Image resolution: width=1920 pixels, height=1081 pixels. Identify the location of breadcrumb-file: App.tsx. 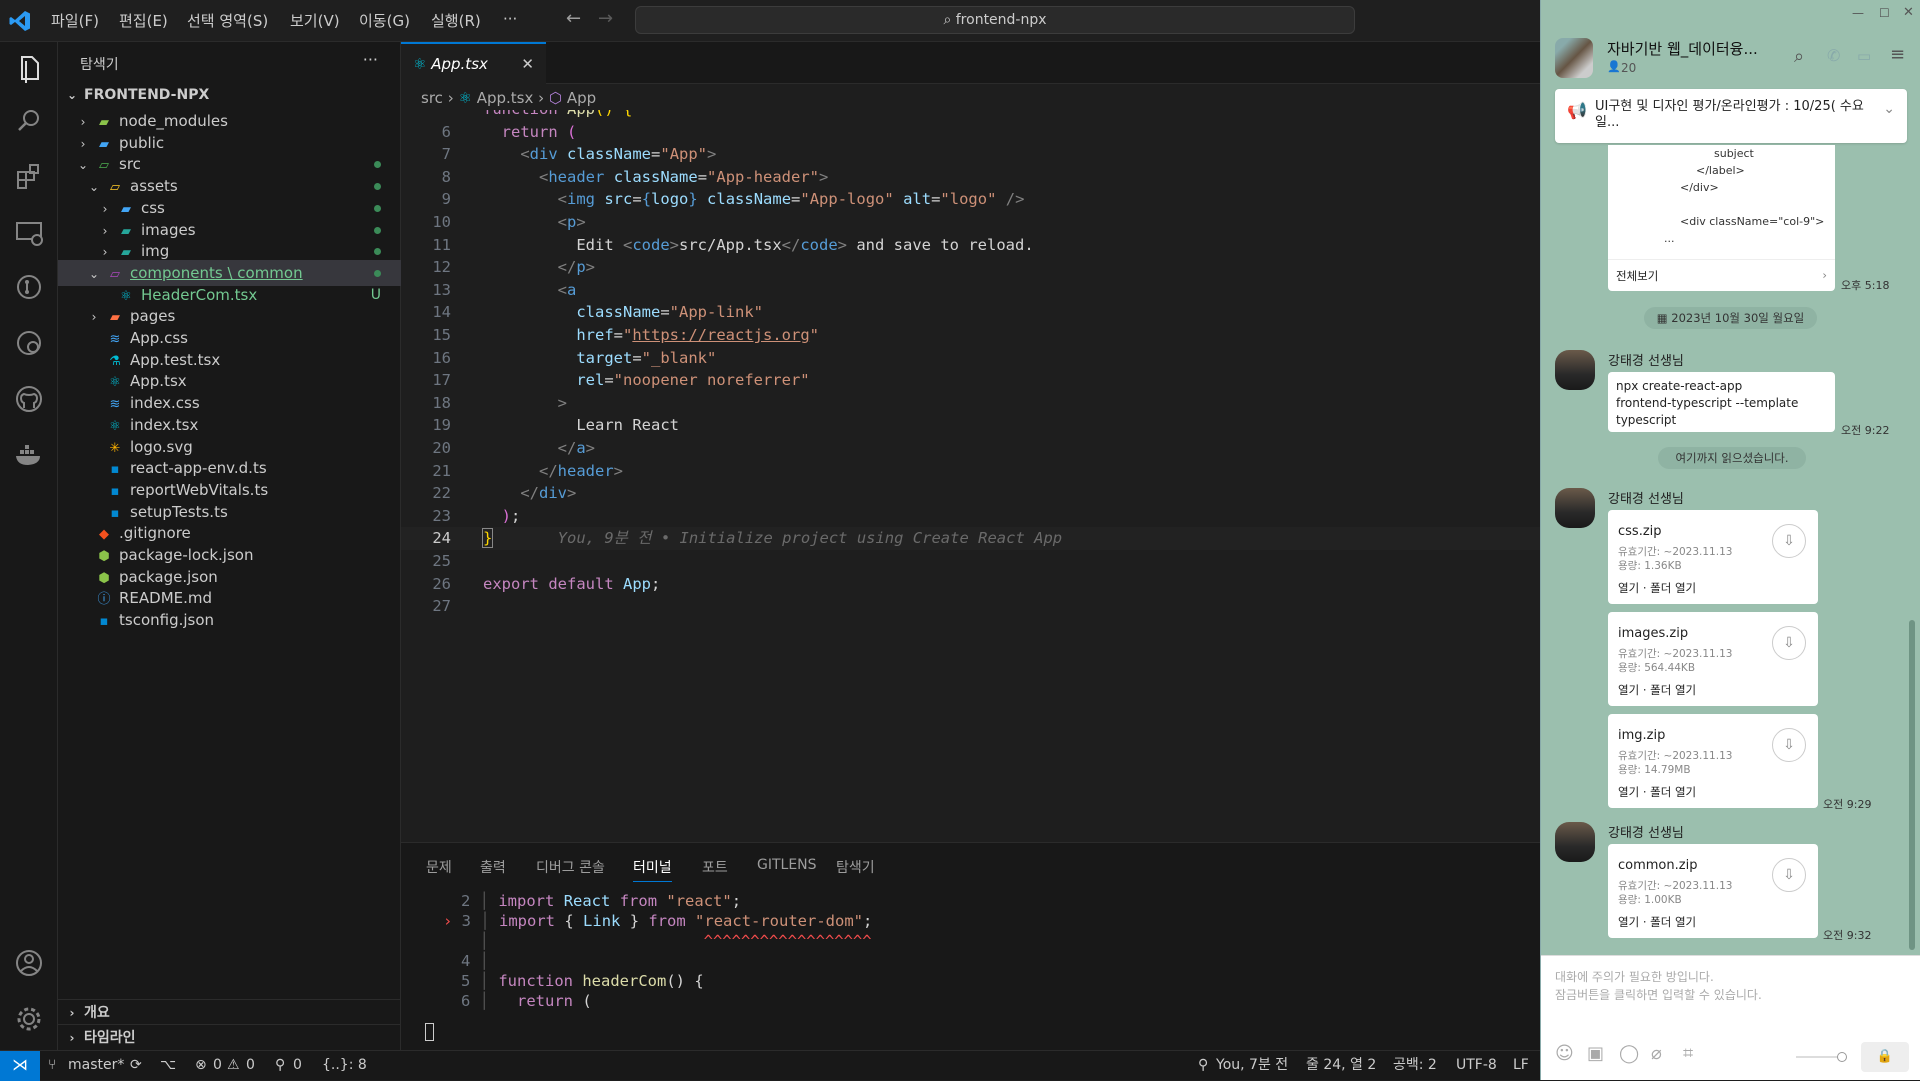
(505, 98).